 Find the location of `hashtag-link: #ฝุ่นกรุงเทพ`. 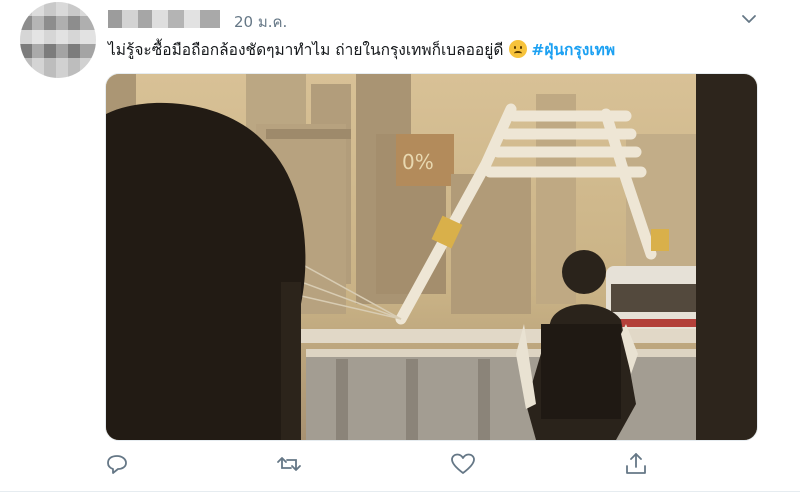

hashtag-link: #ฝุ่นกรุงเทพ is located at coordinates (573, 50).